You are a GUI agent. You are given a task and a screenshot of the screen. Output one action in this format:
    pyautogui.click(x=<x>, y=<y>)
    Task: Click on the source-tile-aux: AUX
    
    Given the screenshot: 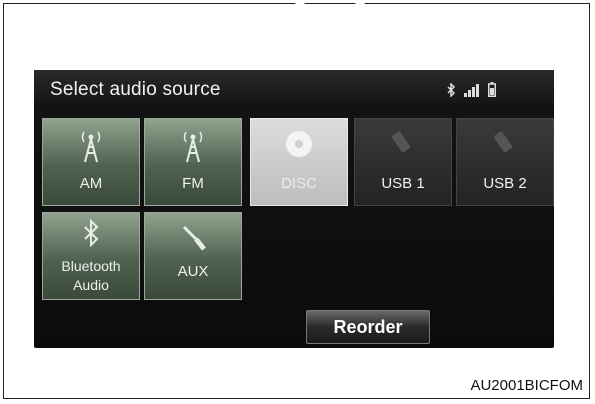 What is the action you would take?
    pyautogui.click(x=193, y=256)
    